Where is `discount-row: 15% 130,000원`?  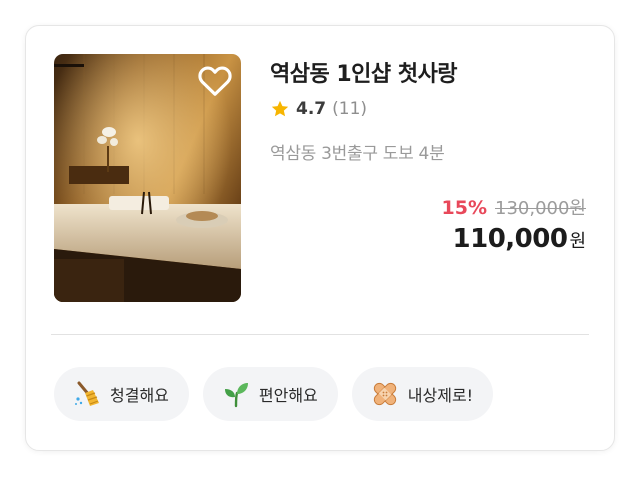 discount-row: 15% 130,000원 is located at coordinates (514, 207).